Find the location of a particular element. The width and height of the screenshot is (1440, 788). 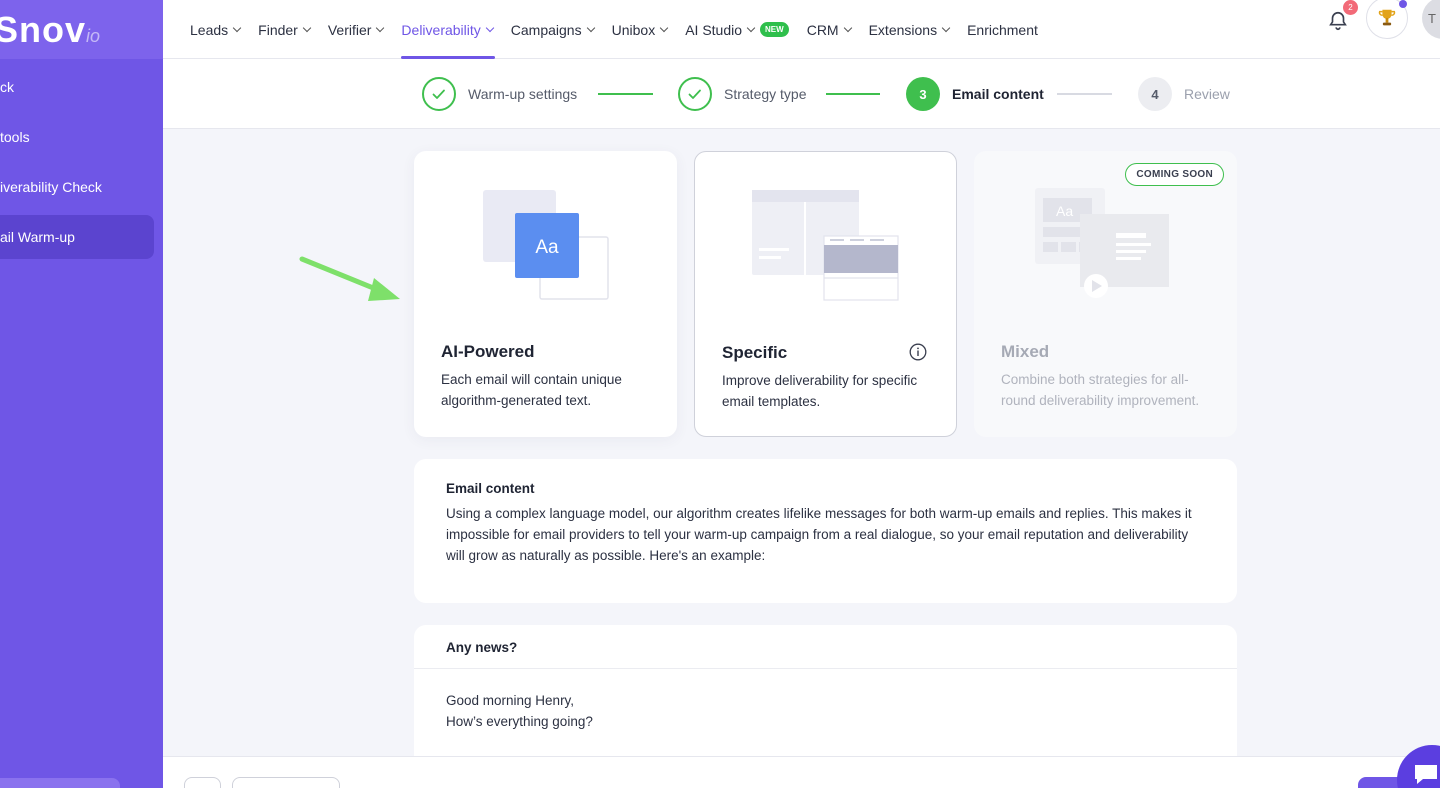

nav-item-unibox: Unibox is located at coordinates (640, 29).